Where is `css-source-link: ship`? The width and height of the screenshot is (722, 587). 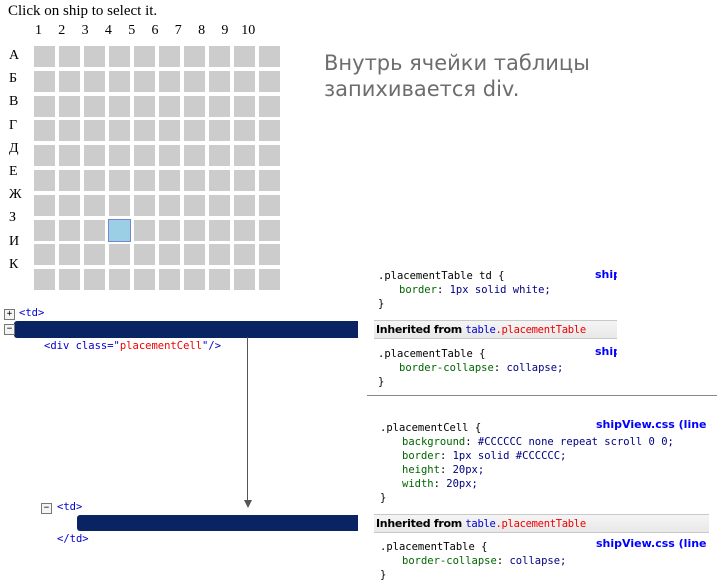
css-source-link: ship is located at coordinates (606, 351).